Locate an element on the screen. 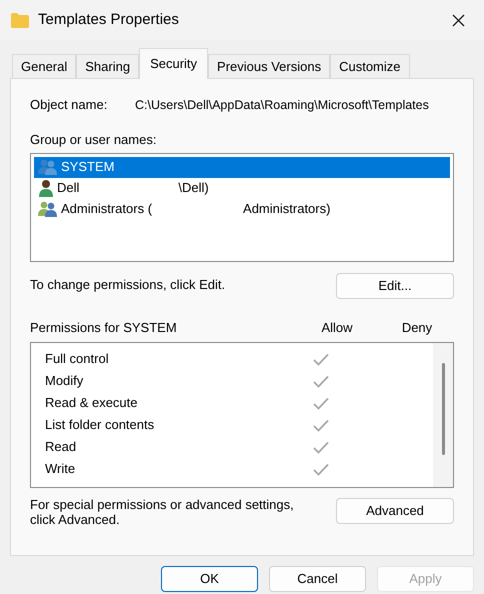 This screenshot has width=484, height=594. permission-label: List folder contents is located at coordinates (100, 425).